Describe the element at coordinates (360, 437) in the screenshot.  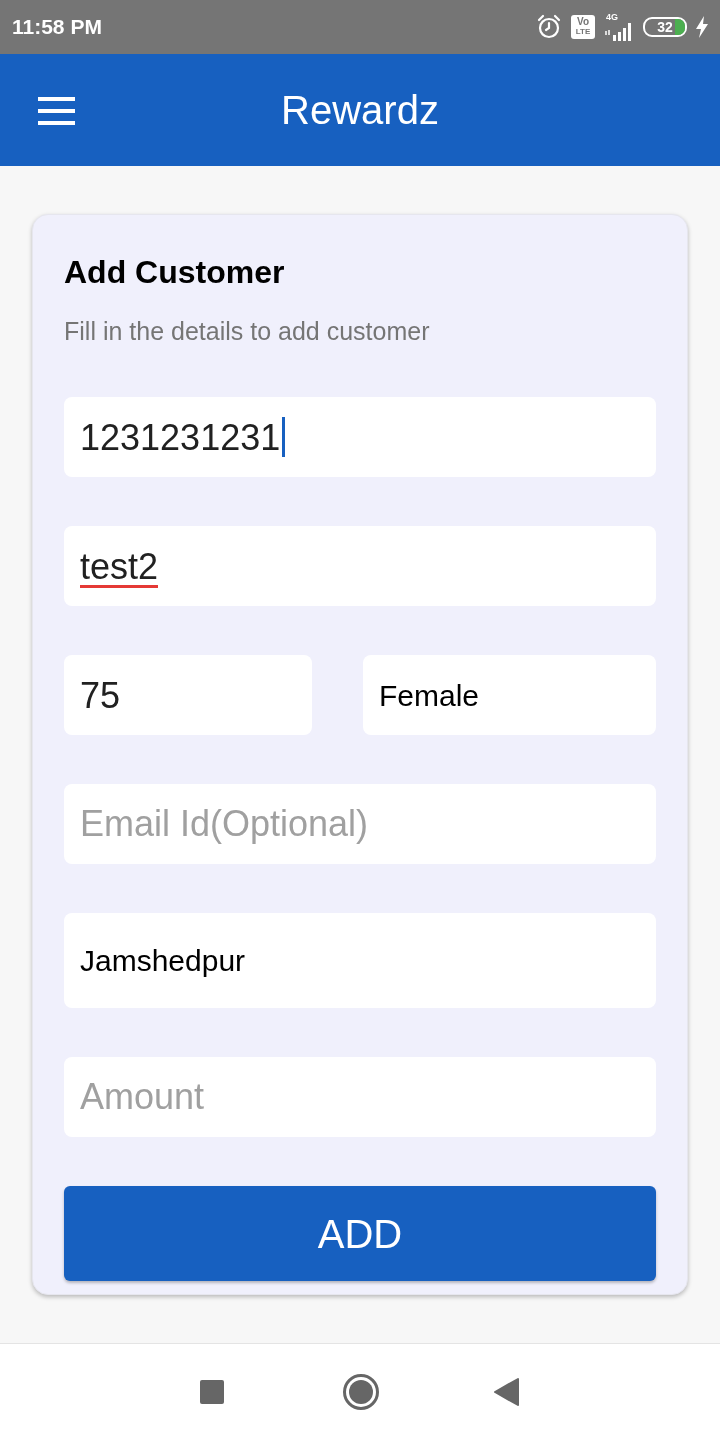
I see `input-field: 1231231231` at that location.